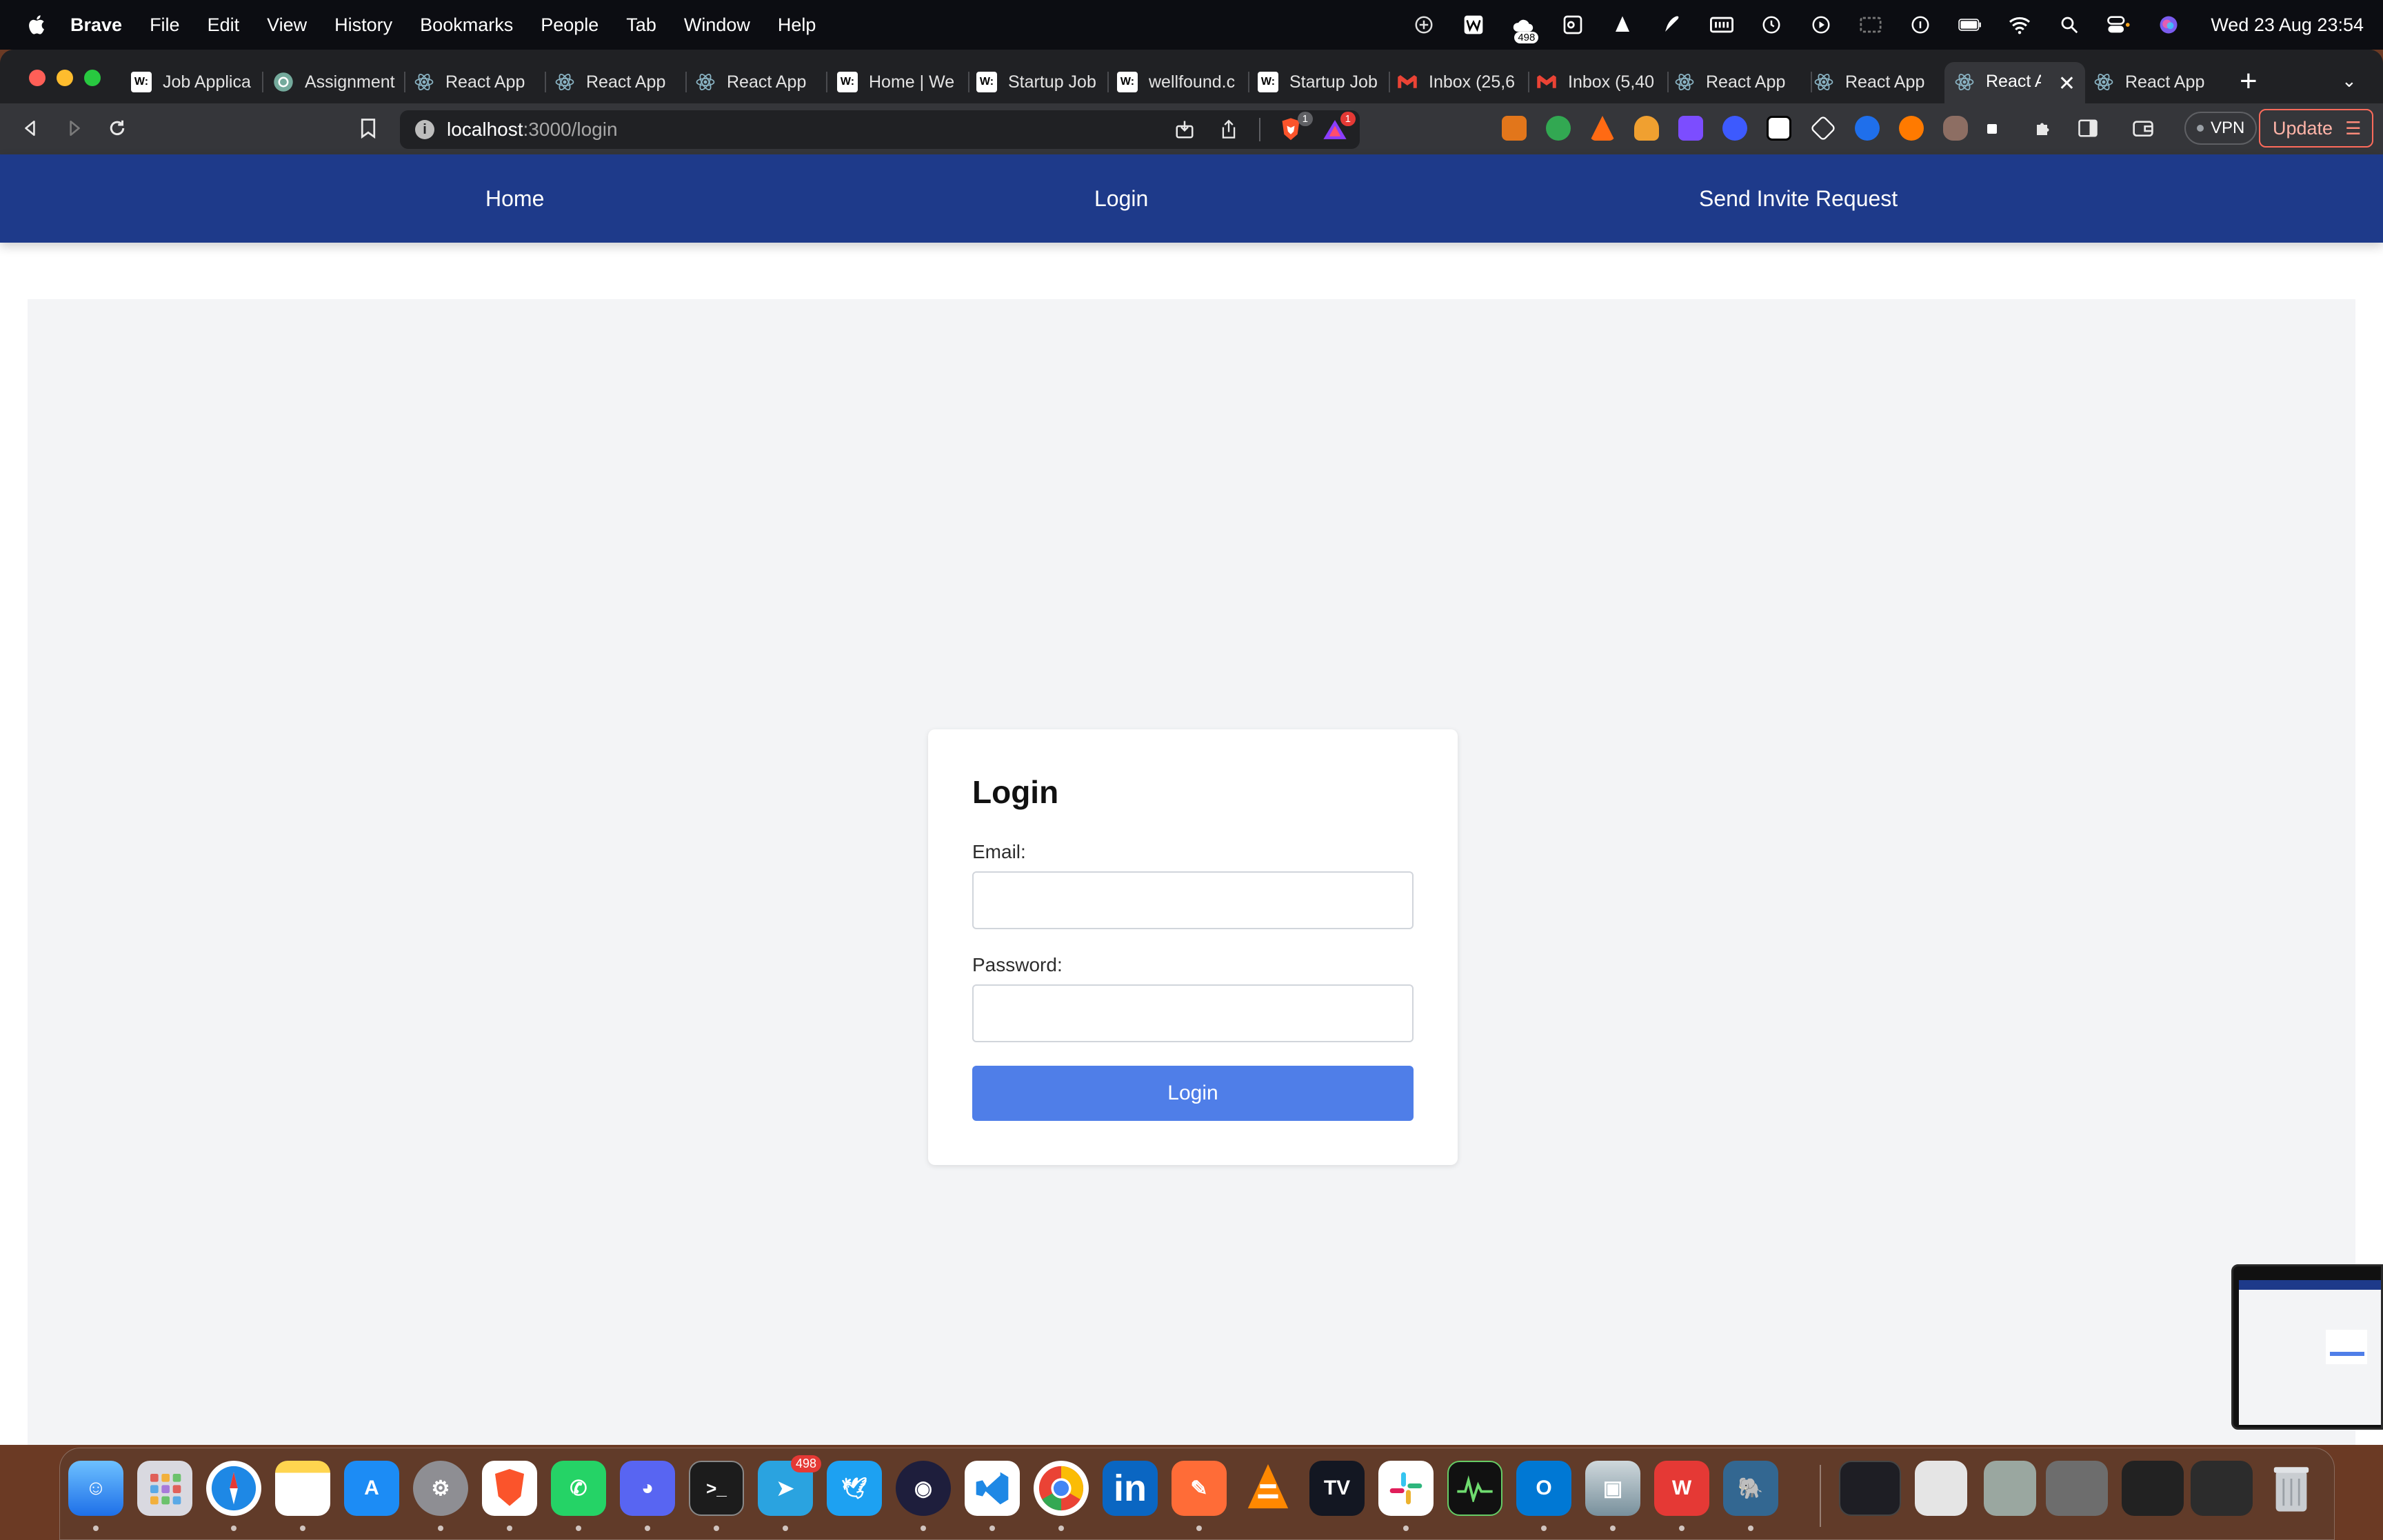  What do you see at coordinates (1955, 129) in the screenshot?
I see `owl-extension-icon` at bounding box center [1955, 129].